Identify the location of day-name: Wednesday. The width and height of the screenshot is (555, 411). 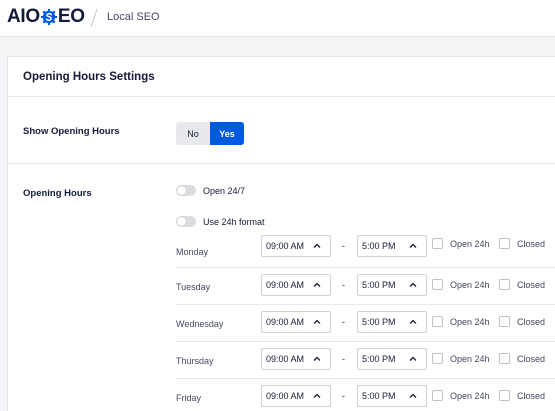
(200, 324).